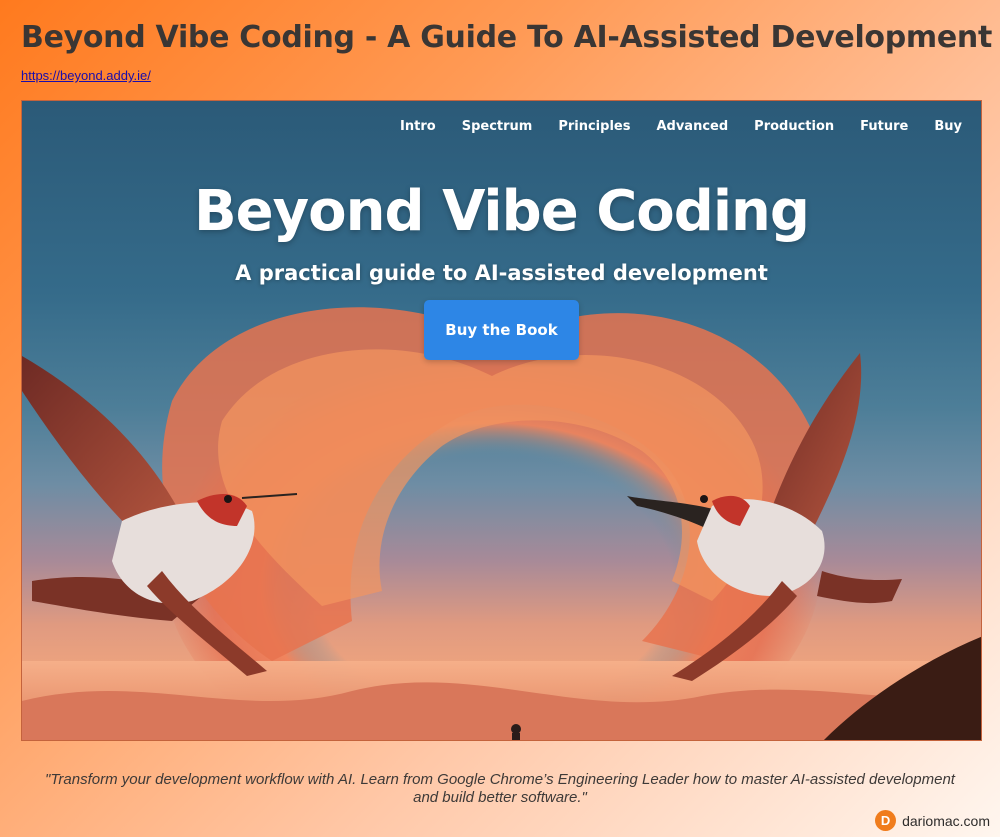 This screenshot has width=1000, height=837. Describe the element at coordinates (501, 211) in the screenshot. I see `hero-title: Beyond Vibe Coding` at that location.